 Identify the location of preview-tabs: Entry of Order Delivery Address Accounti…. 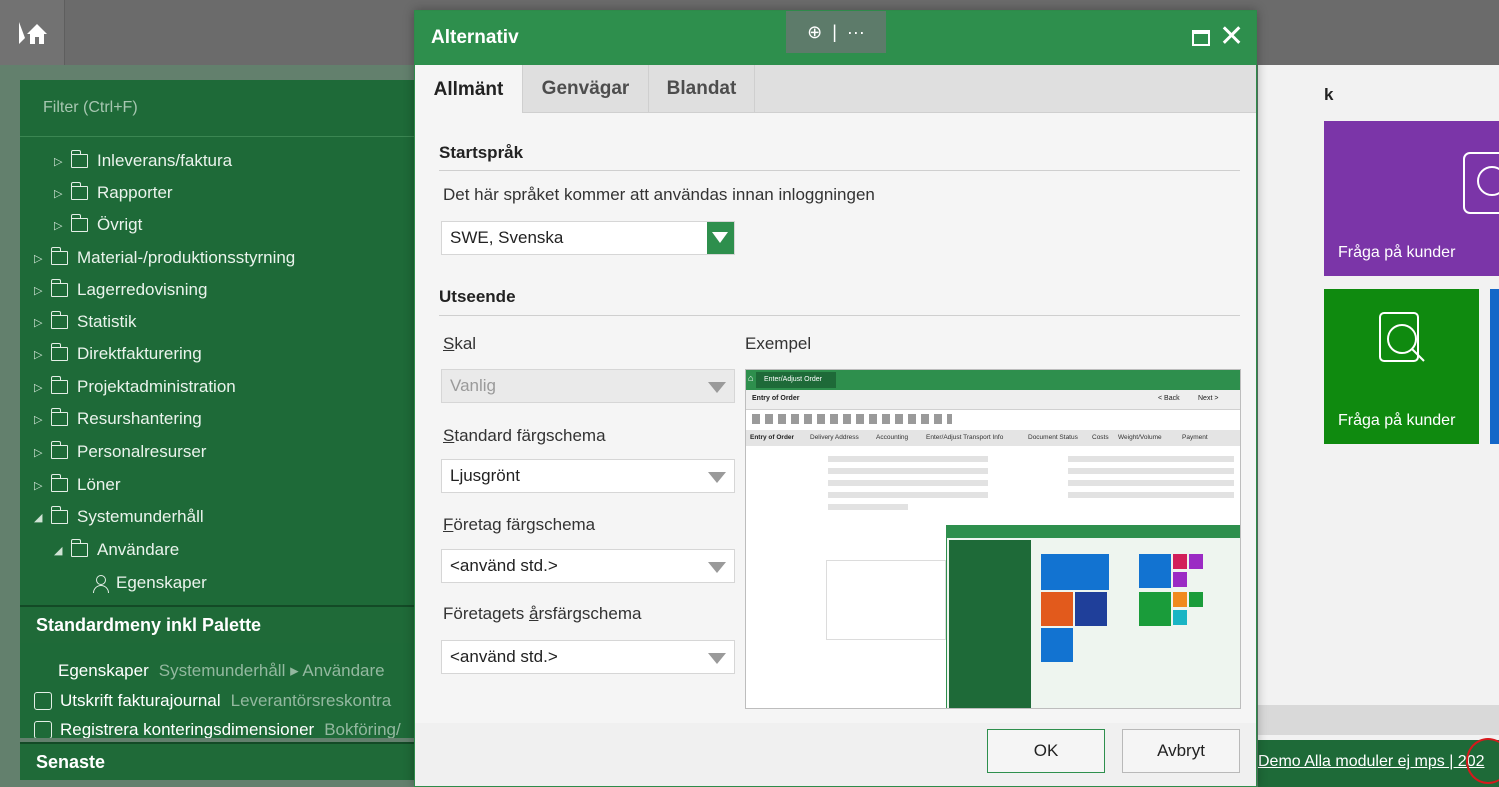
(993, 438).